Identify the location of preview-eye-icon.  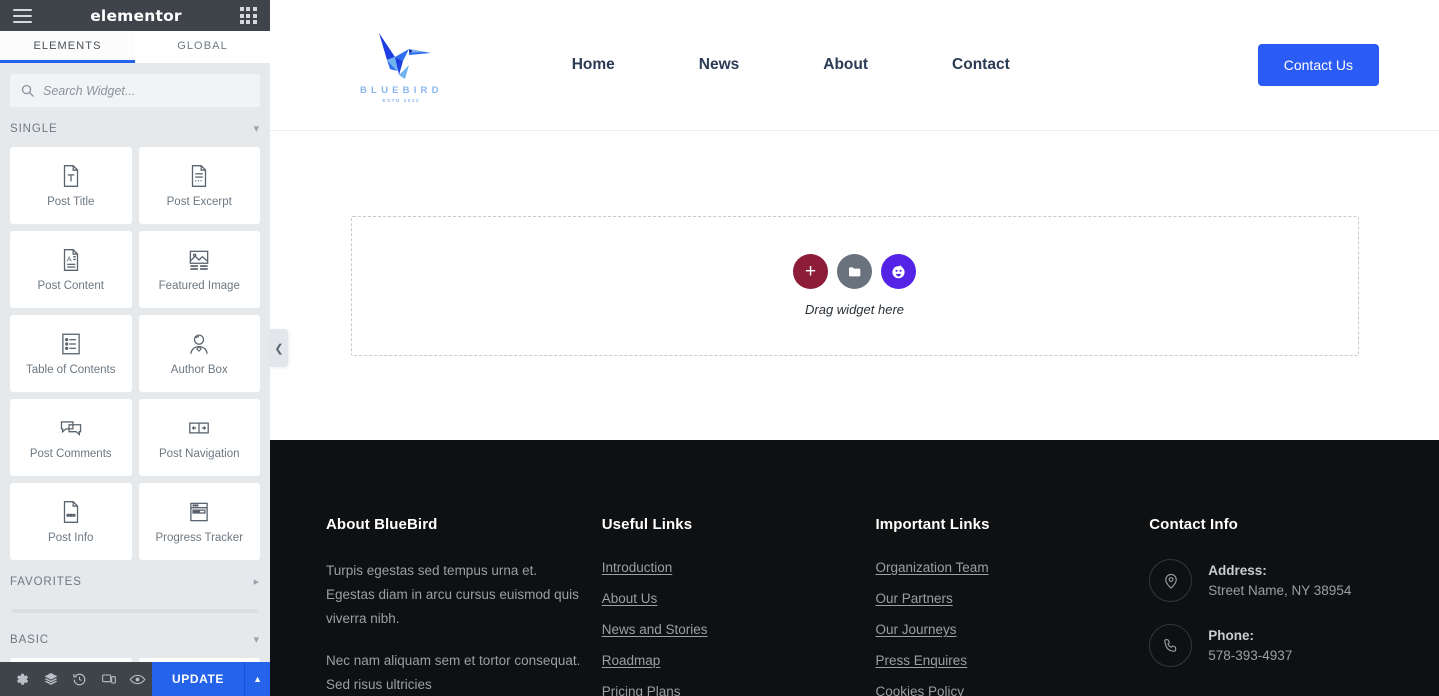
(137, 679).